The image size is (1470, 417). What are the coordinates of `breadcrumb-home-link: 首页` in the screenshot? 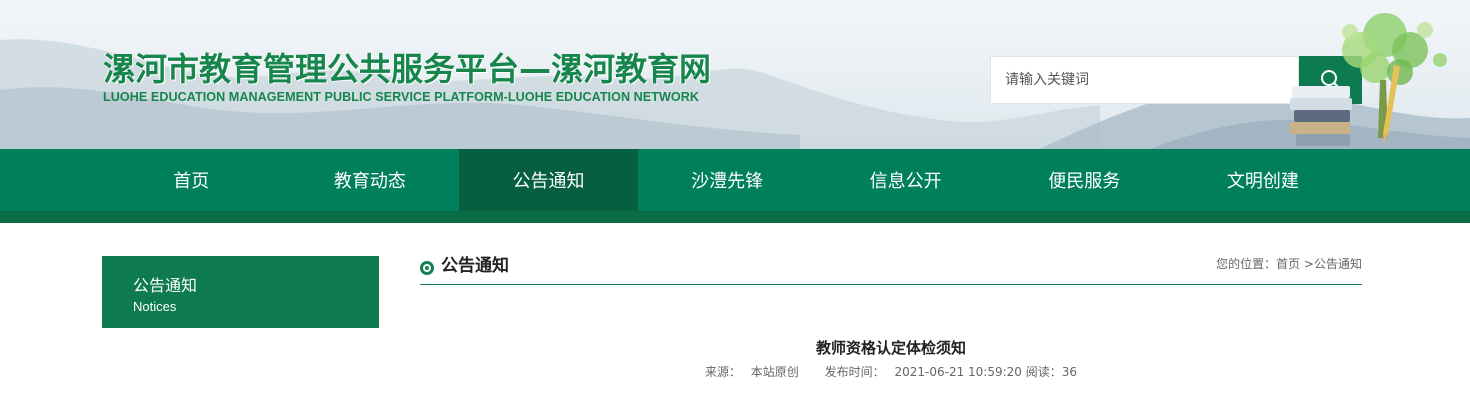 It's located at (1288, 264).